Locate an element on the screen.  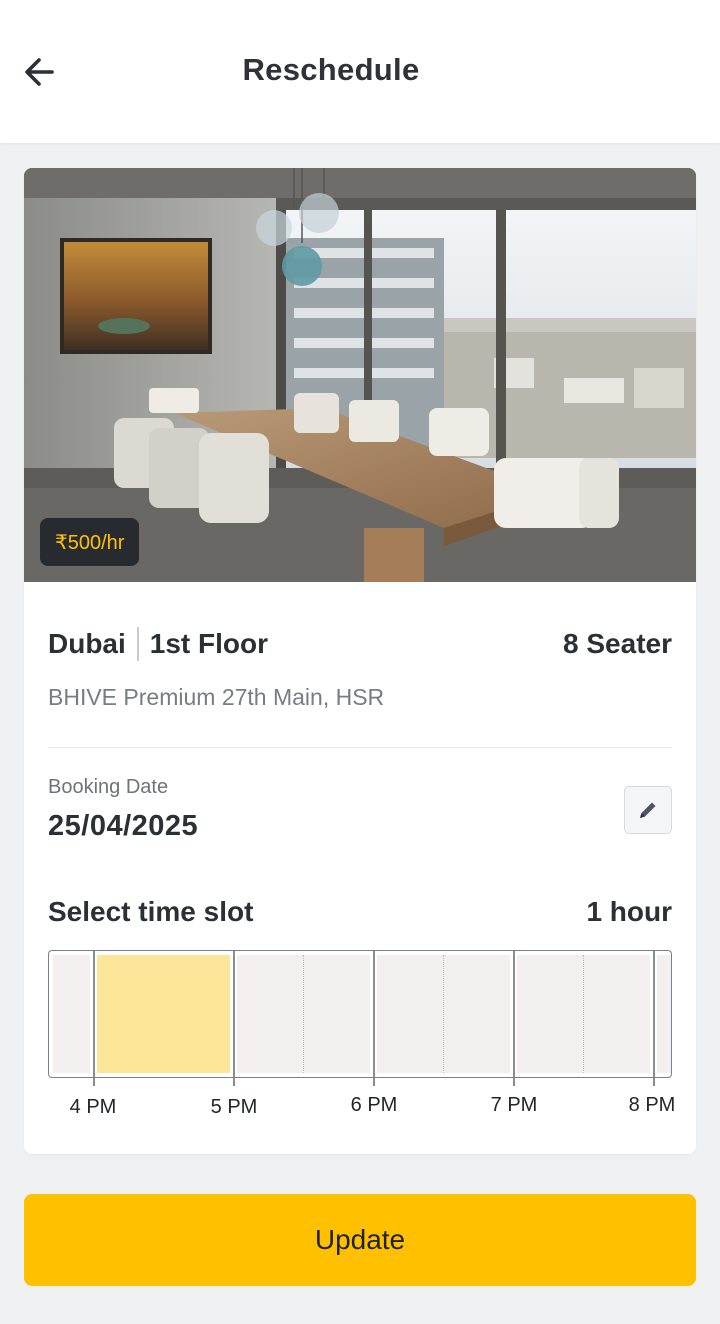
edit-date-button is located at coordinates (648, 810).